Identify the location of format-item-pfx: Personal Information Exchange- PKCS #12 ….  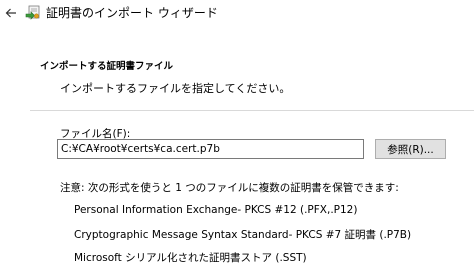
(216, 210).